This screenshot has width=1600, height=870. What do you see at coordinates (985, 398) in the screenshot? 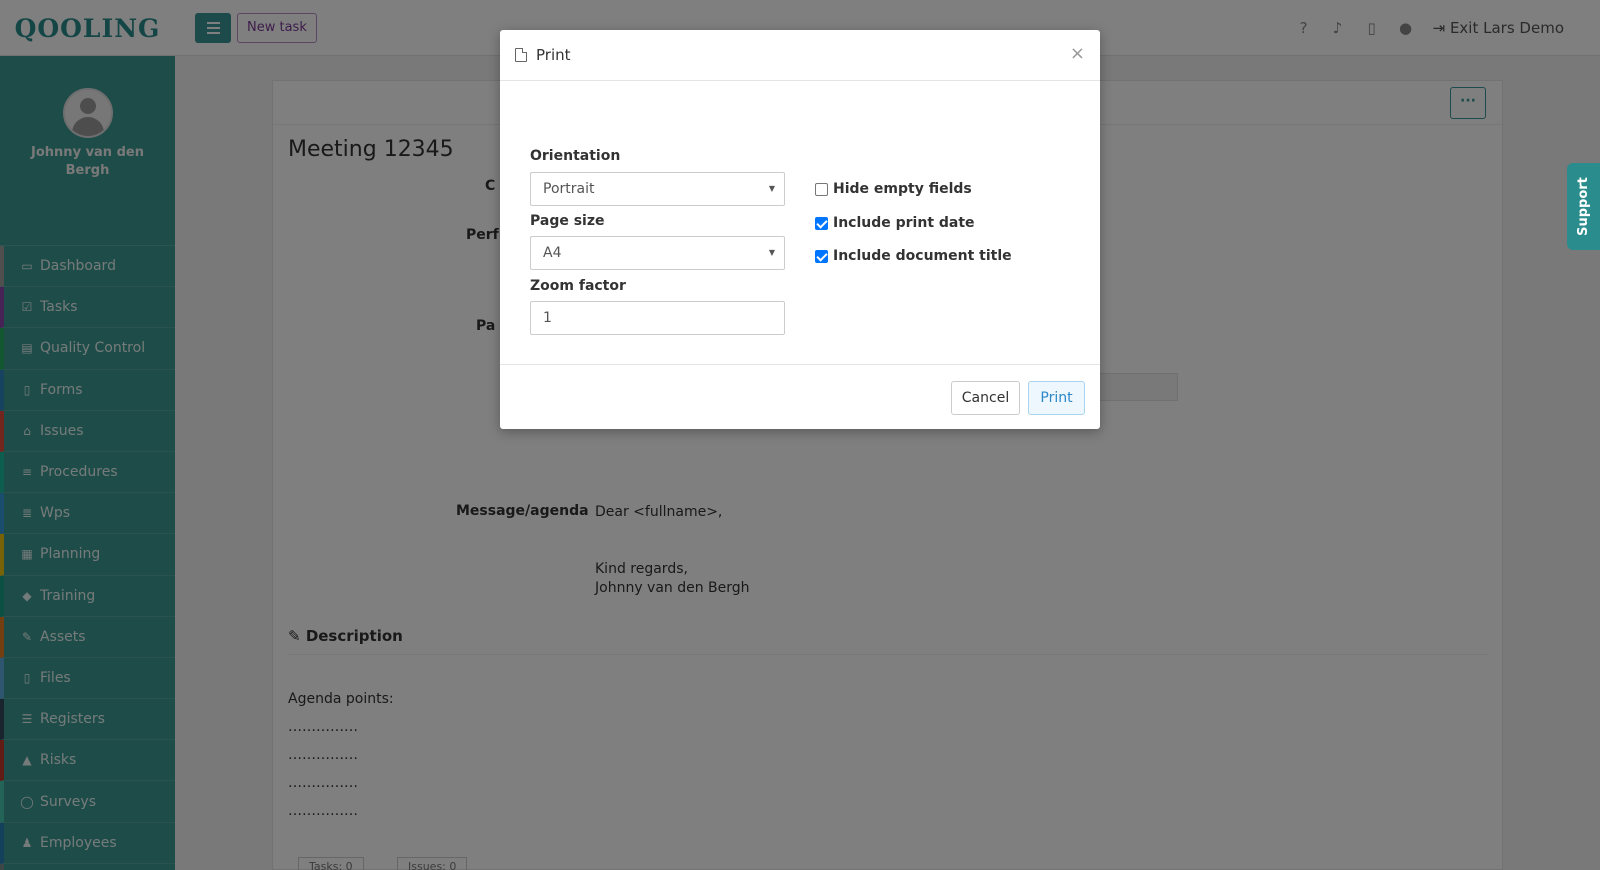
I see `cancel-button: Cancel` at bounding box center [985, 398].